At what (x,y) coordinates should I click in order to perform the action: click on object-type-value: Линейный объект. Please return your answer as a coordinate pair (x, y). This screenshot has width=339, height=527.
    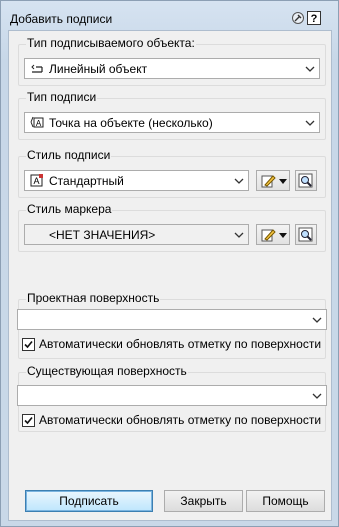
    Looking at the image, I should click on (98, 69).